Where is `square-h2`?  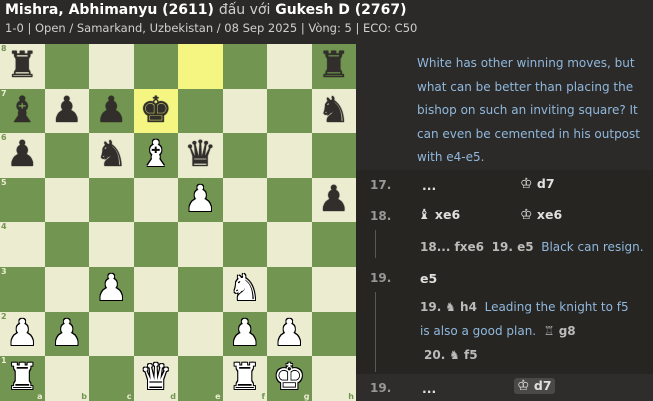 square-h2 is located at coordinates (333, 334).